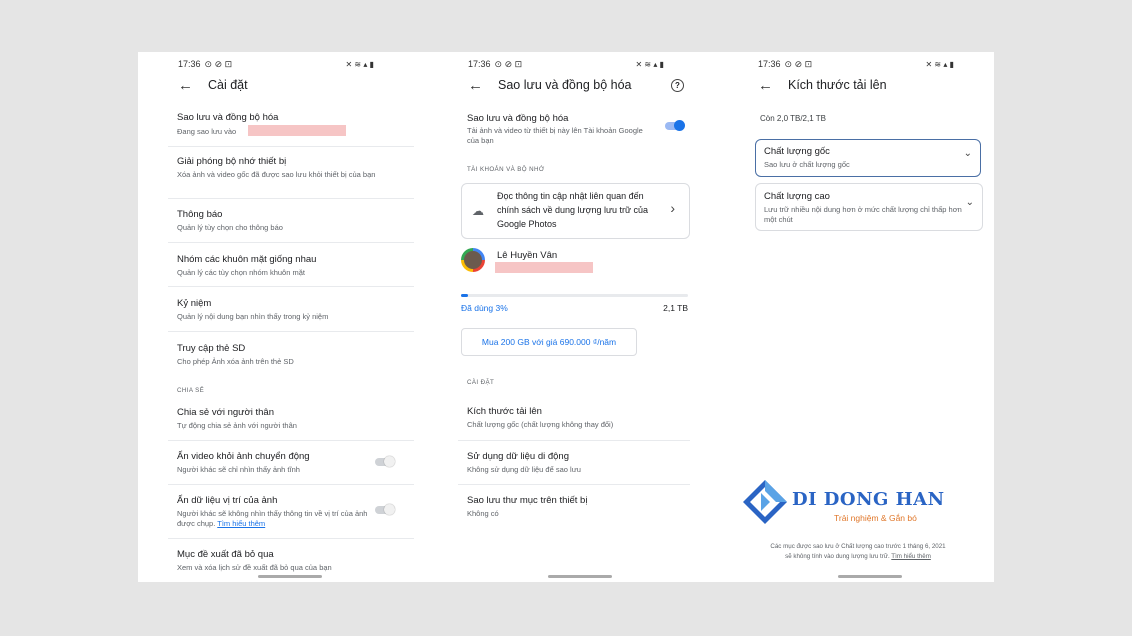  I want to click on section-header-account: TÀI KHOẢN VÀ BỘ NHỚ, so click(506, 169).